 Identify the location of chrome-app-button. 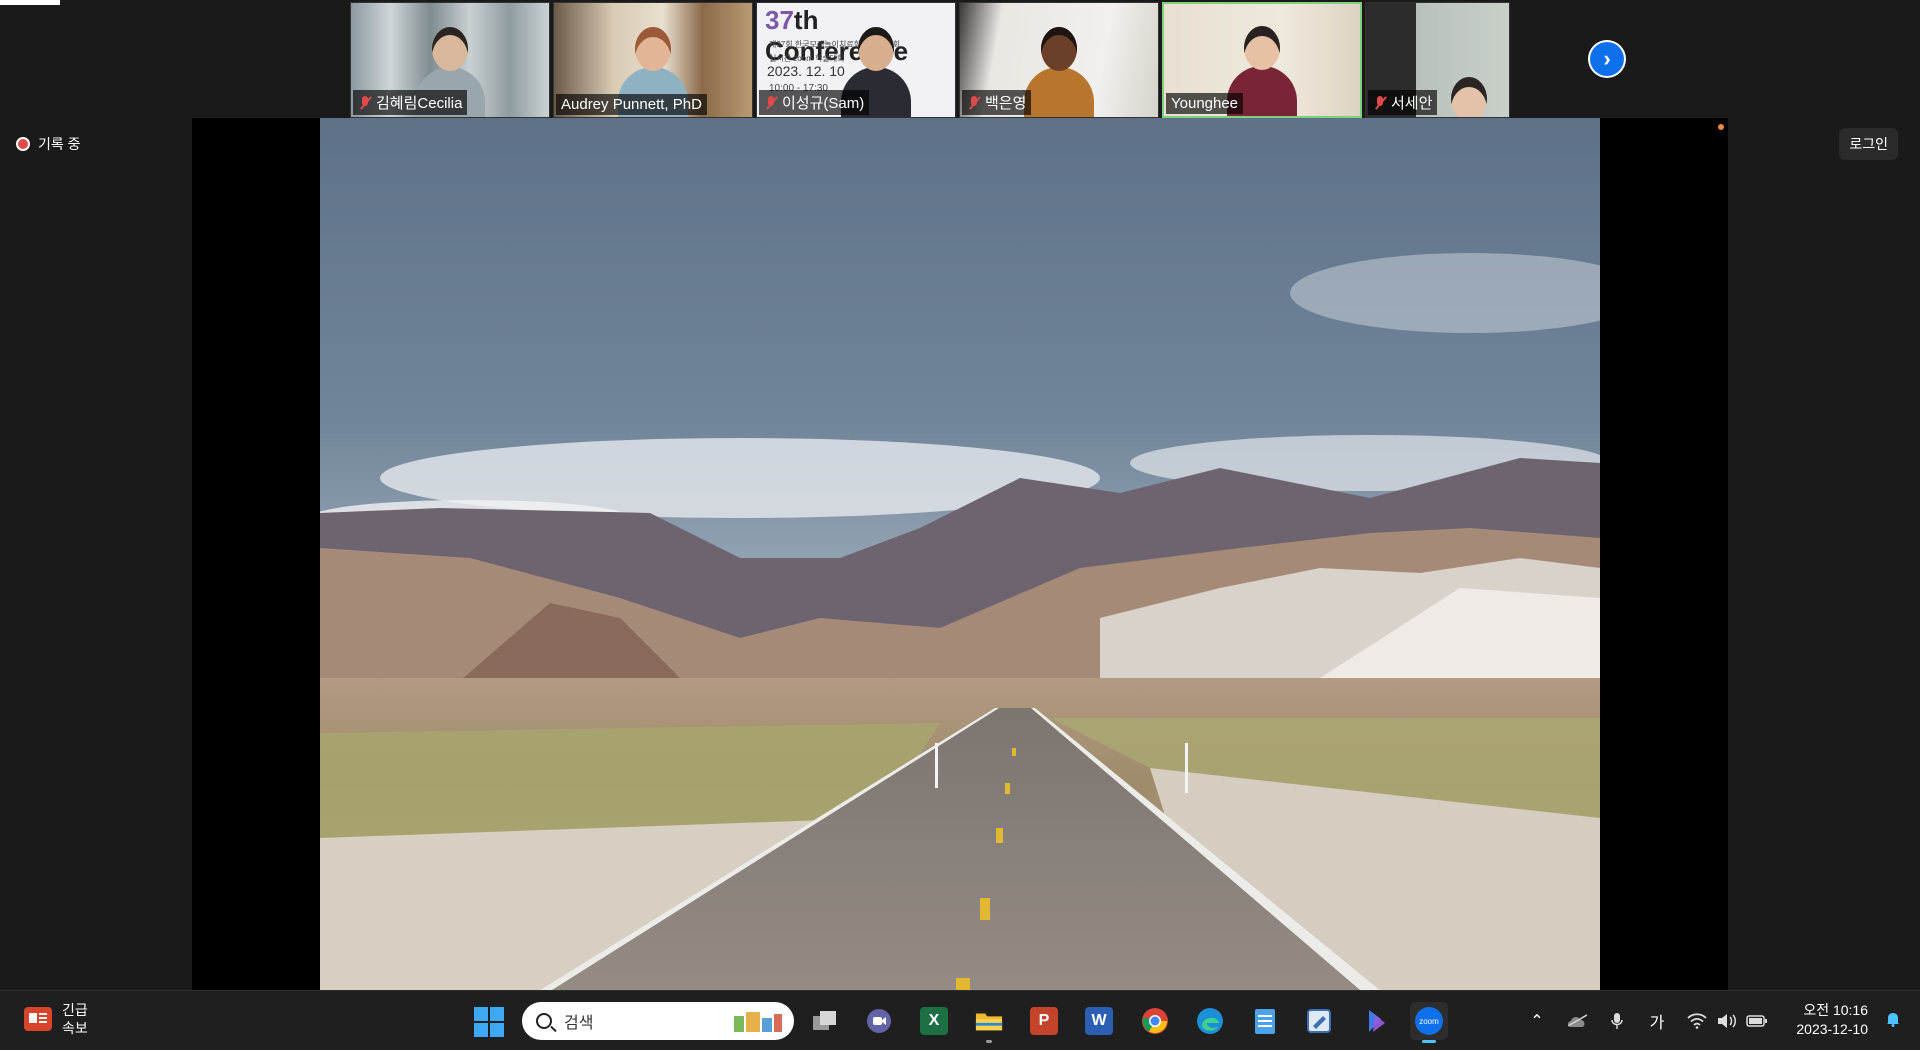
(1155, 1021).